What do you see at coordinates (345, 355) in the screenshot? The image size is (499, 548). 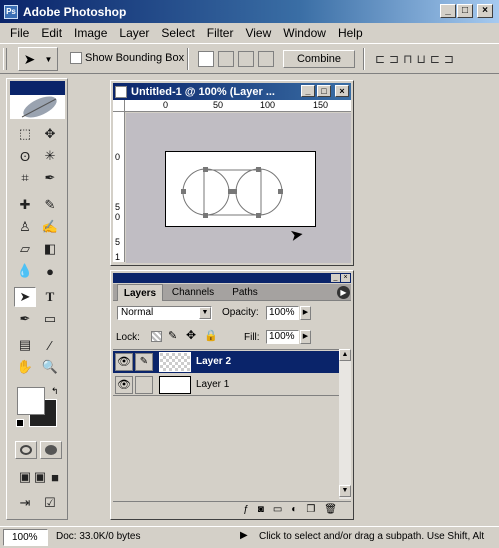 I see `scroll-up-icon: ▲` at bounding box center [345, 355].